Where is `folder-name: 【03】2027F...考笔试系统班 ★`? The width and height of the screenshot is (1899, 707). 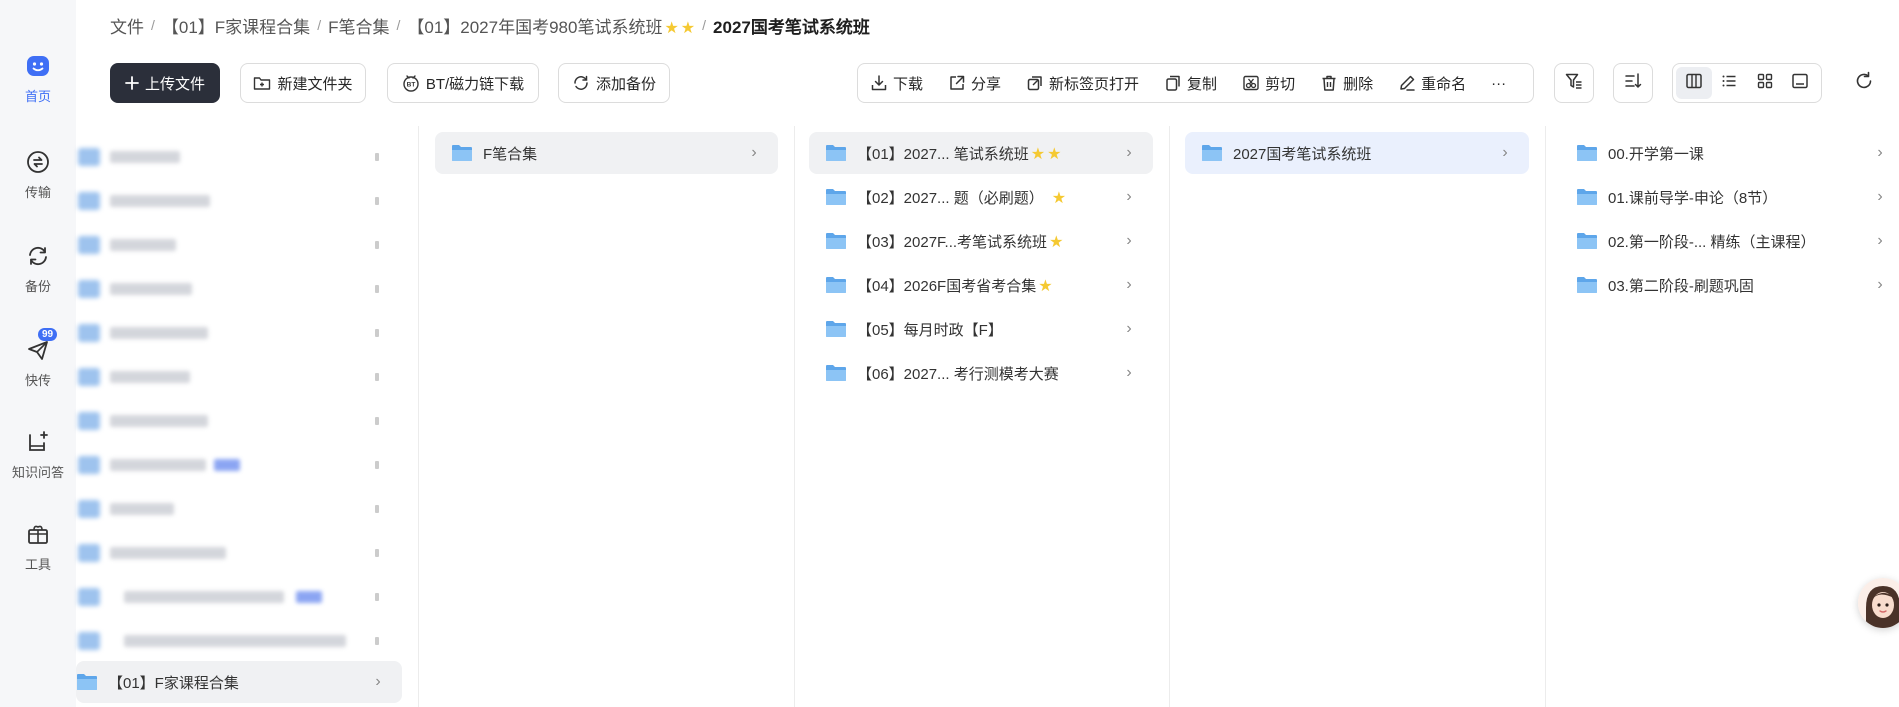
folder-name: 【03】2027F...考笔试系统班 ★ is located at coordinates (988, 241).